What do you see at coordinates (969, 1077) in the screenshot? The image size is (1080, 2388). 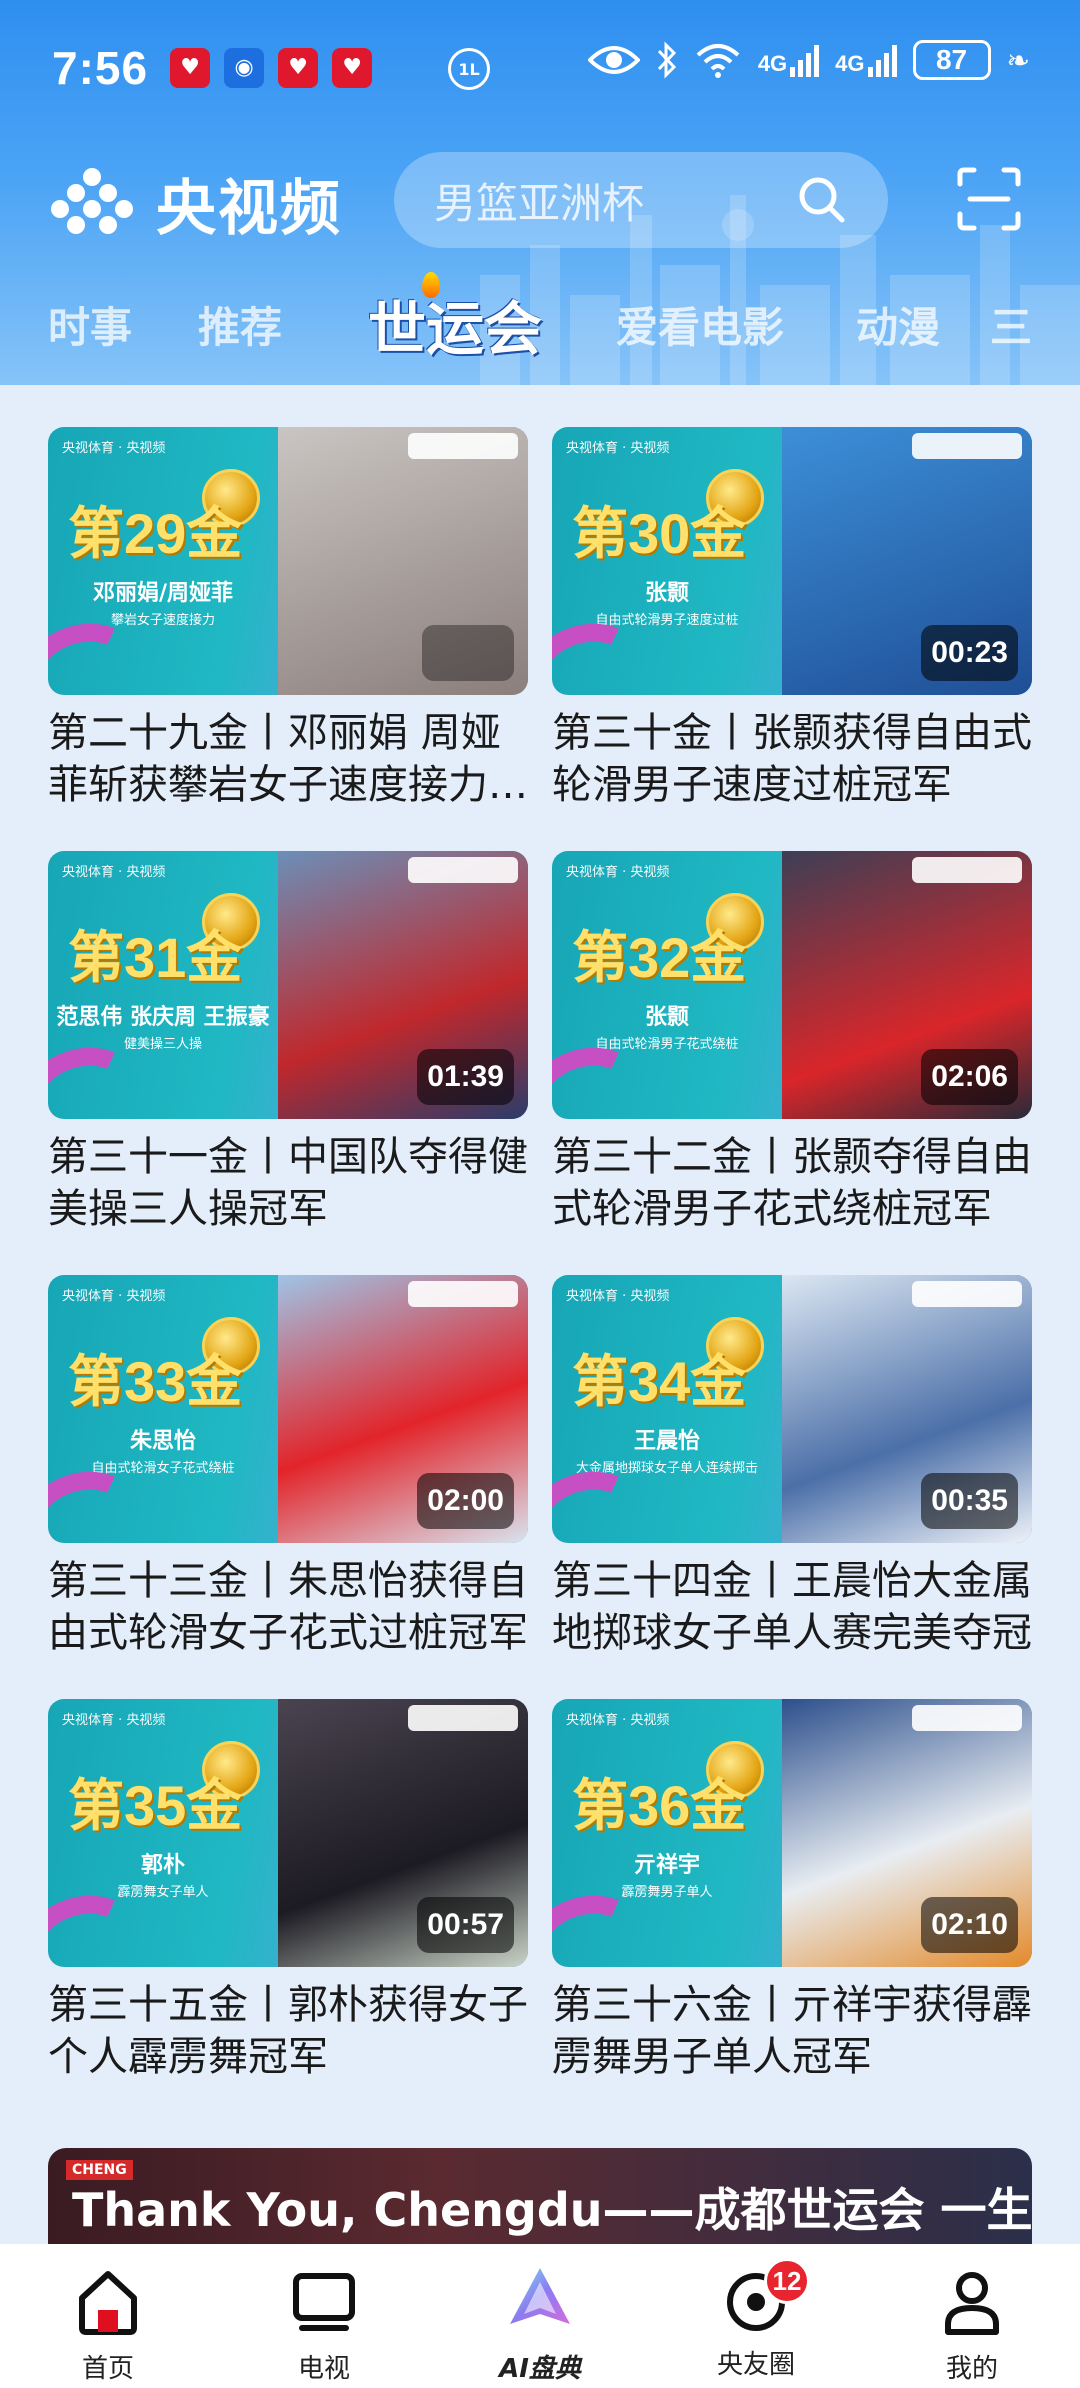 I see `video-duration: 02:06` at bounding box center [969, 1077].